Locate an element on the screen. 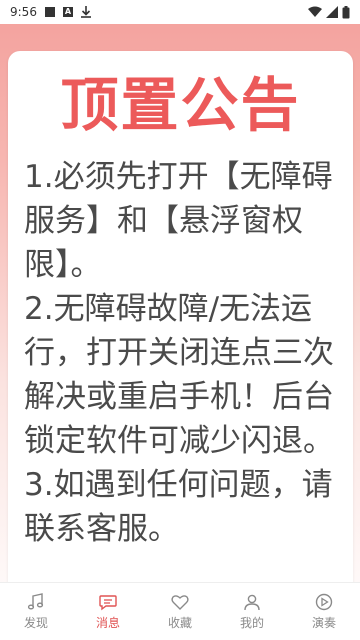  nav-label-messages: 消息 is located at coordinates (107, 623).